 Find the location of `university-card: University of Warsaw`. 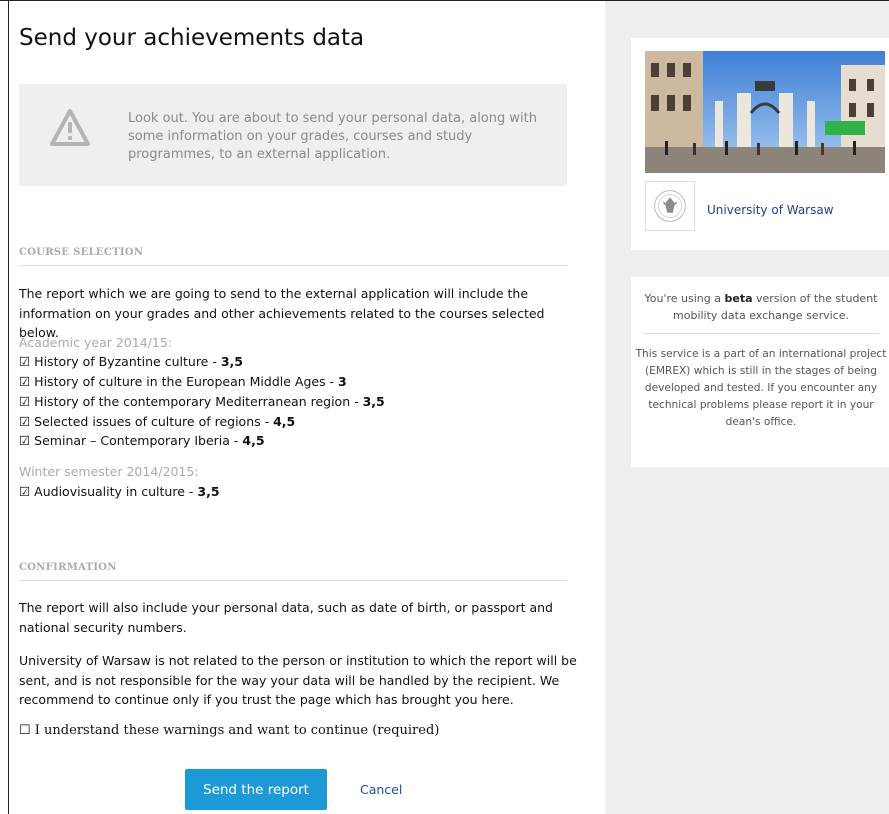

university-card: University of Warsaw is located at coordinates (760, 144).